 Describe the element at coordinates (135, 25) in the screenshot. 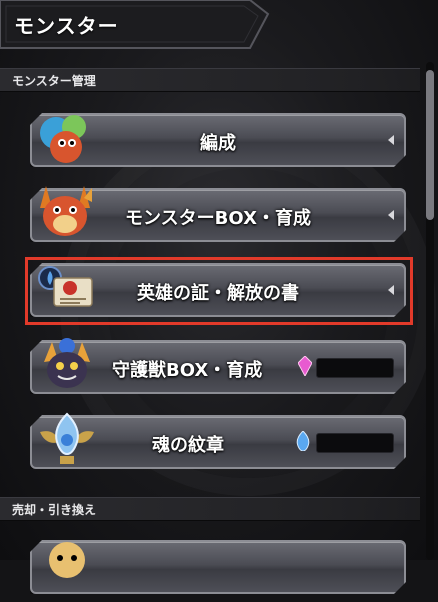

I see `page-header: モンスター` at that location.